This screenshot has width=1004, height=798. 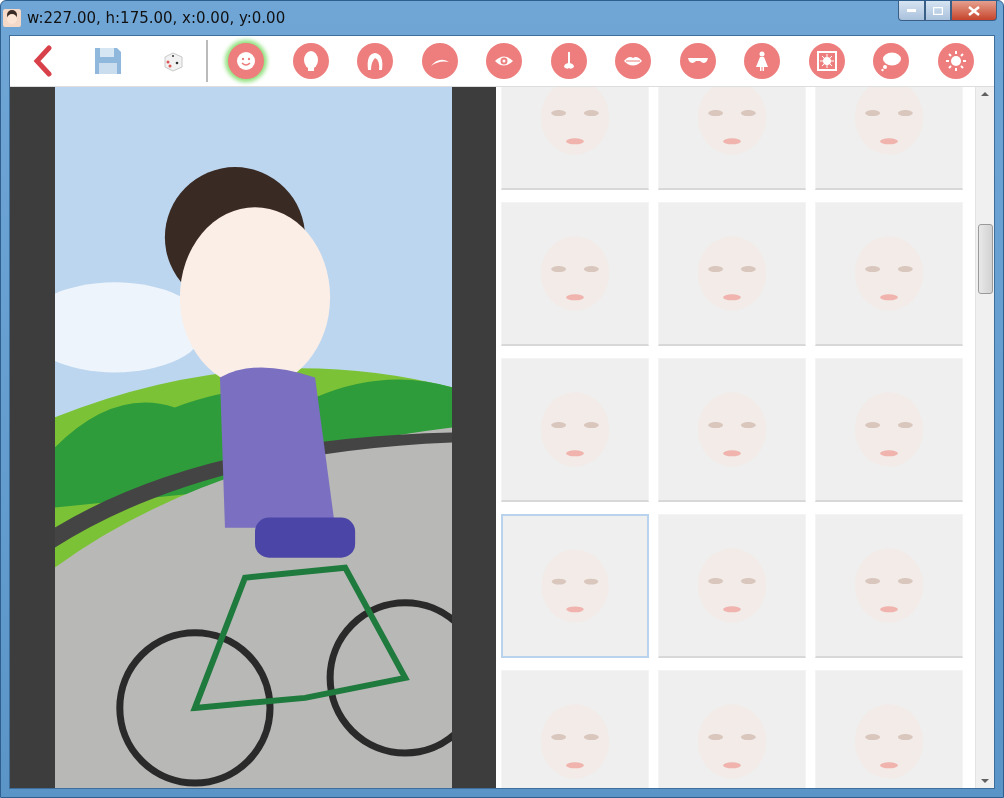 I want to click on scrollbar, so click(x=984, y=437).